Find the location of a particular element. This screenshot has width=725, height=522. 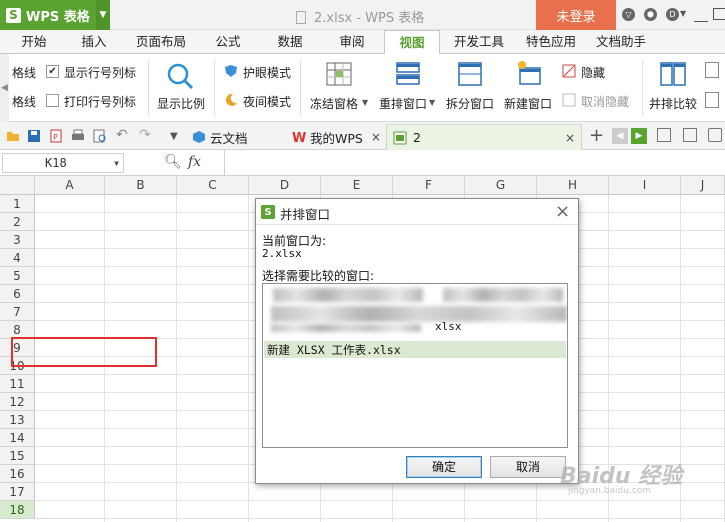

name-box: K18 ▼ is located at coordinates (63, 163).